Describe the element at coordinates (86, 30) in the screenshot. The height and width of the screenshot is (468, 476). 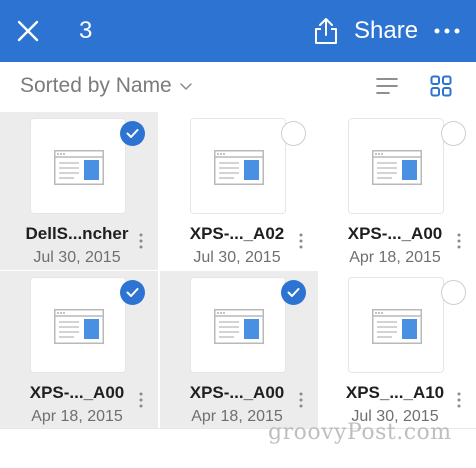
I see `selected-count: 3` at that location.